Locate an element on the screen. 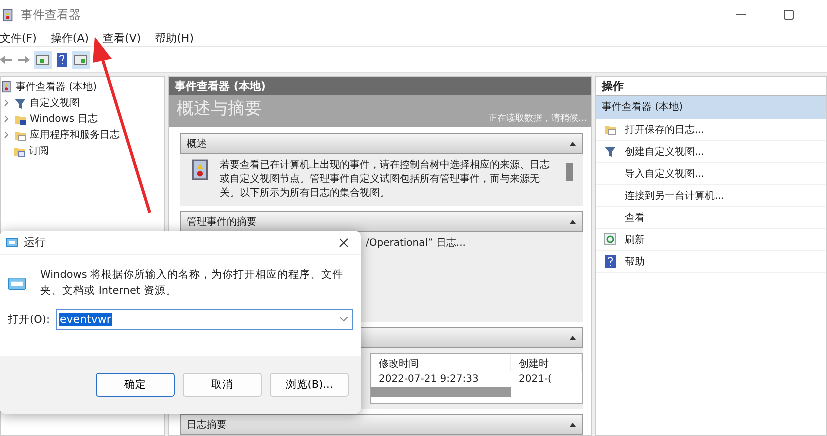 The height and width of the screenshot is (436, 827). action-item: 查看 is located at coordinates (711, 218).